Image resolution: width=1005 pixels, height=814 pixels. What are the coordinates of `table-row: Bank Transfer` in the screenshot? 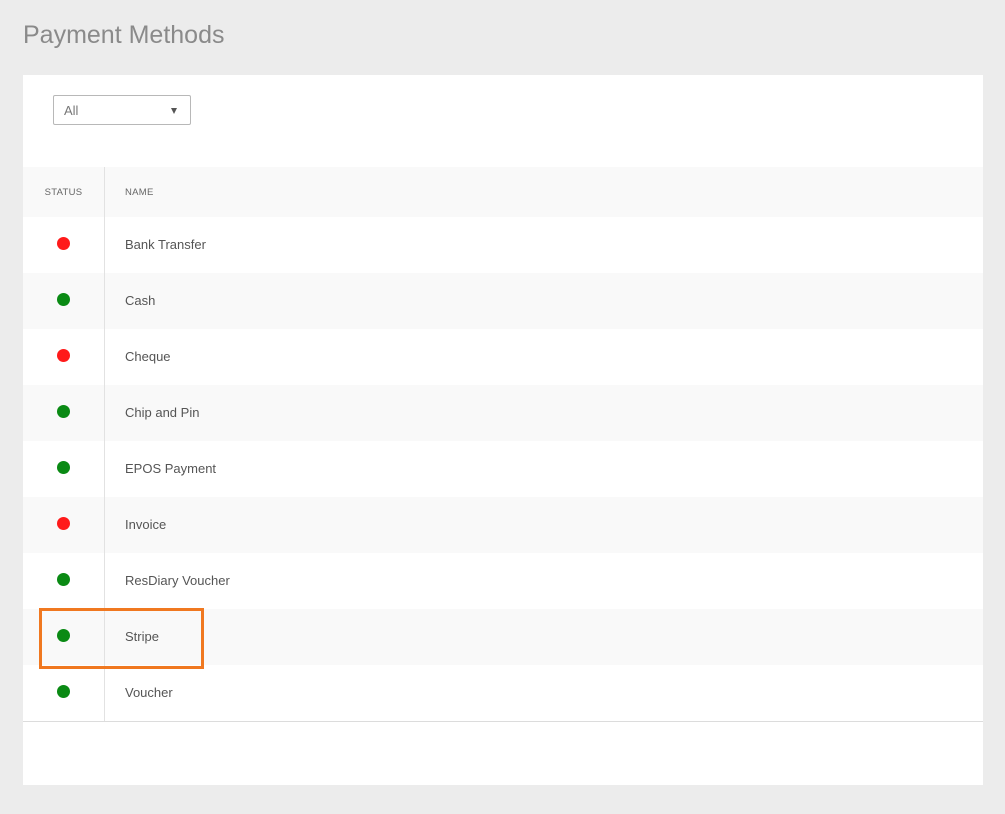 It's located at (503, 245).